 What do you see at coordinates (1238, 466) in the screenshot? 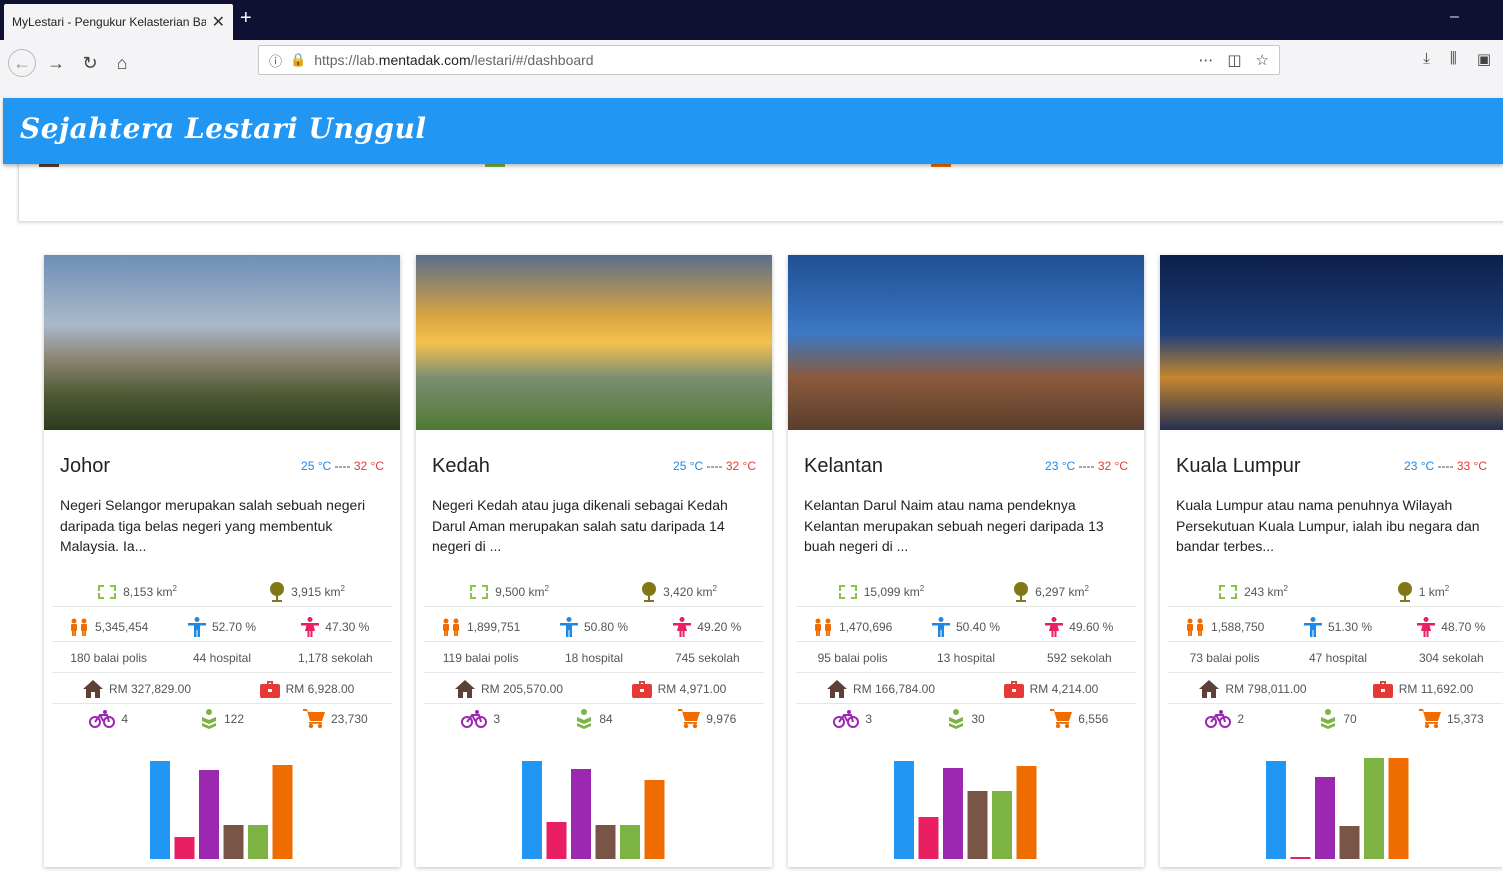
I see `state-name: Kuala Lumpur` at bounding box center [1238, 466].